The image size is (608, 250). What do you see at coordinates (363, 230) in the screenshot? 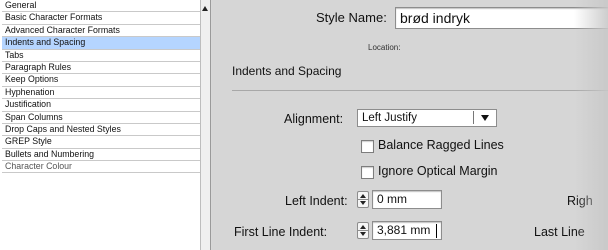
I see `first-line-indent-stepper` at bounding box center [363, 230].